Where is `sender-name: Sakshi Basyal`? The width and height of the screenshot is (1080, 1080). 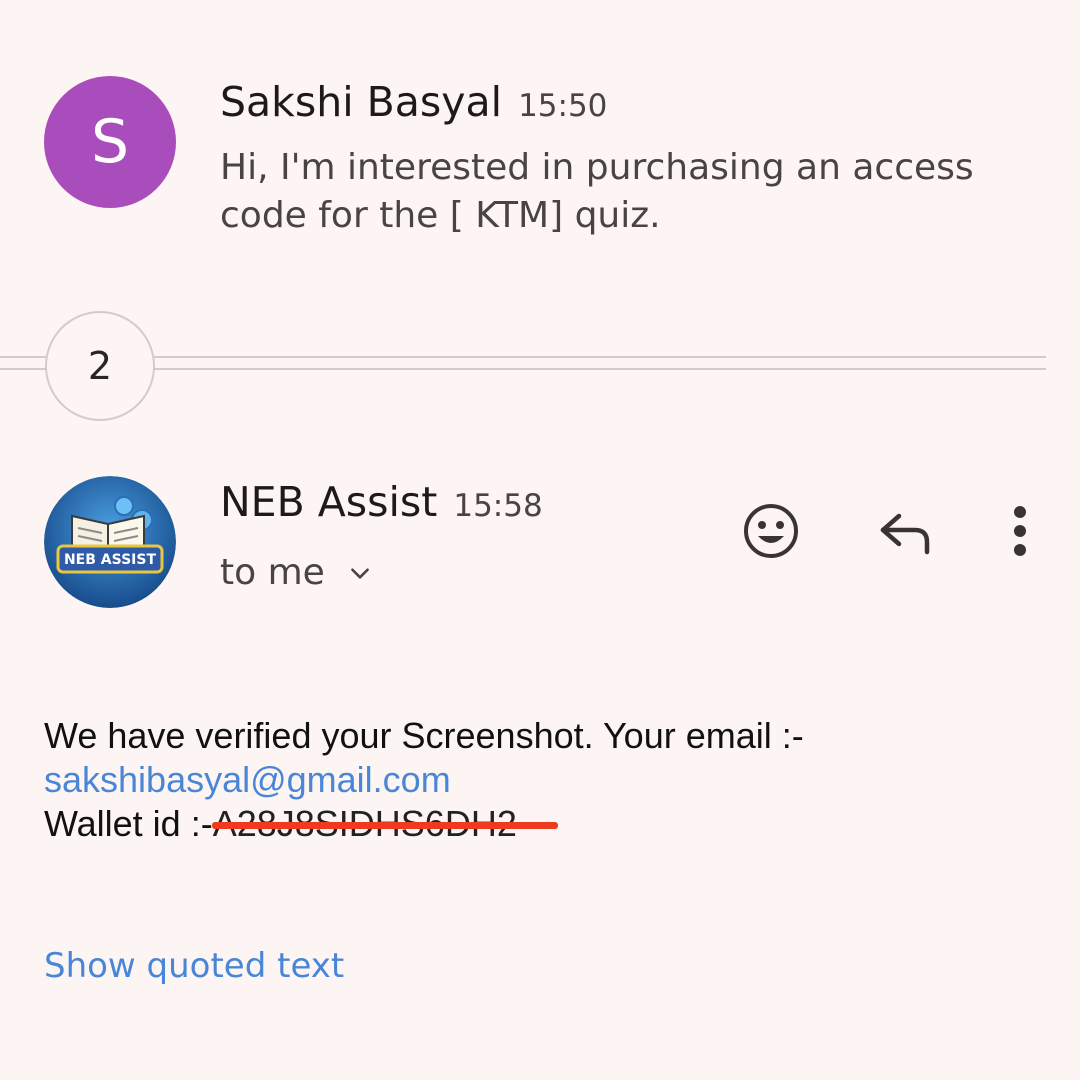 sender-name: Sakshi Basyal is located at coordinates (361, 102).